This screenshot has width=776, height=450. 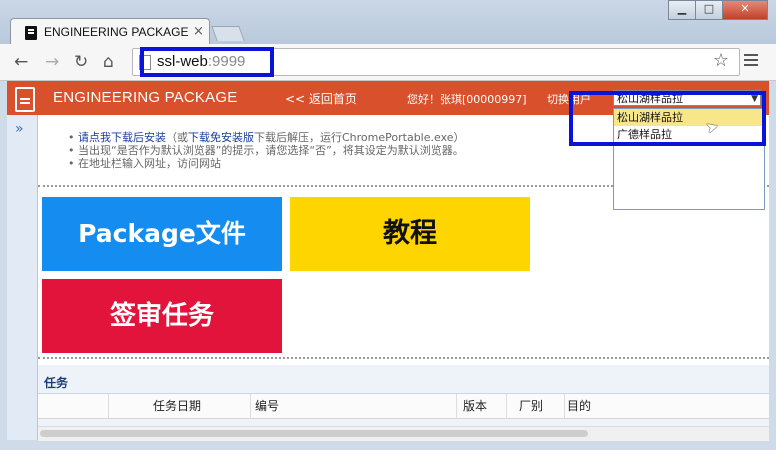 I want to click on tab-title: ENGINEERING PACKAGE, so click(x=116, y=32).